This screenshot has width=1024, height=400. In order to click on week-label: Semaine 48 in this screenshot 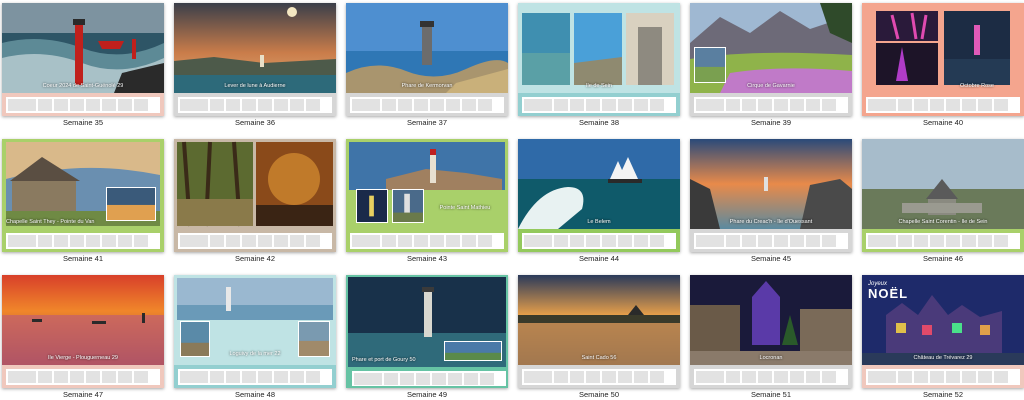, I will do `click(255, 394)`.